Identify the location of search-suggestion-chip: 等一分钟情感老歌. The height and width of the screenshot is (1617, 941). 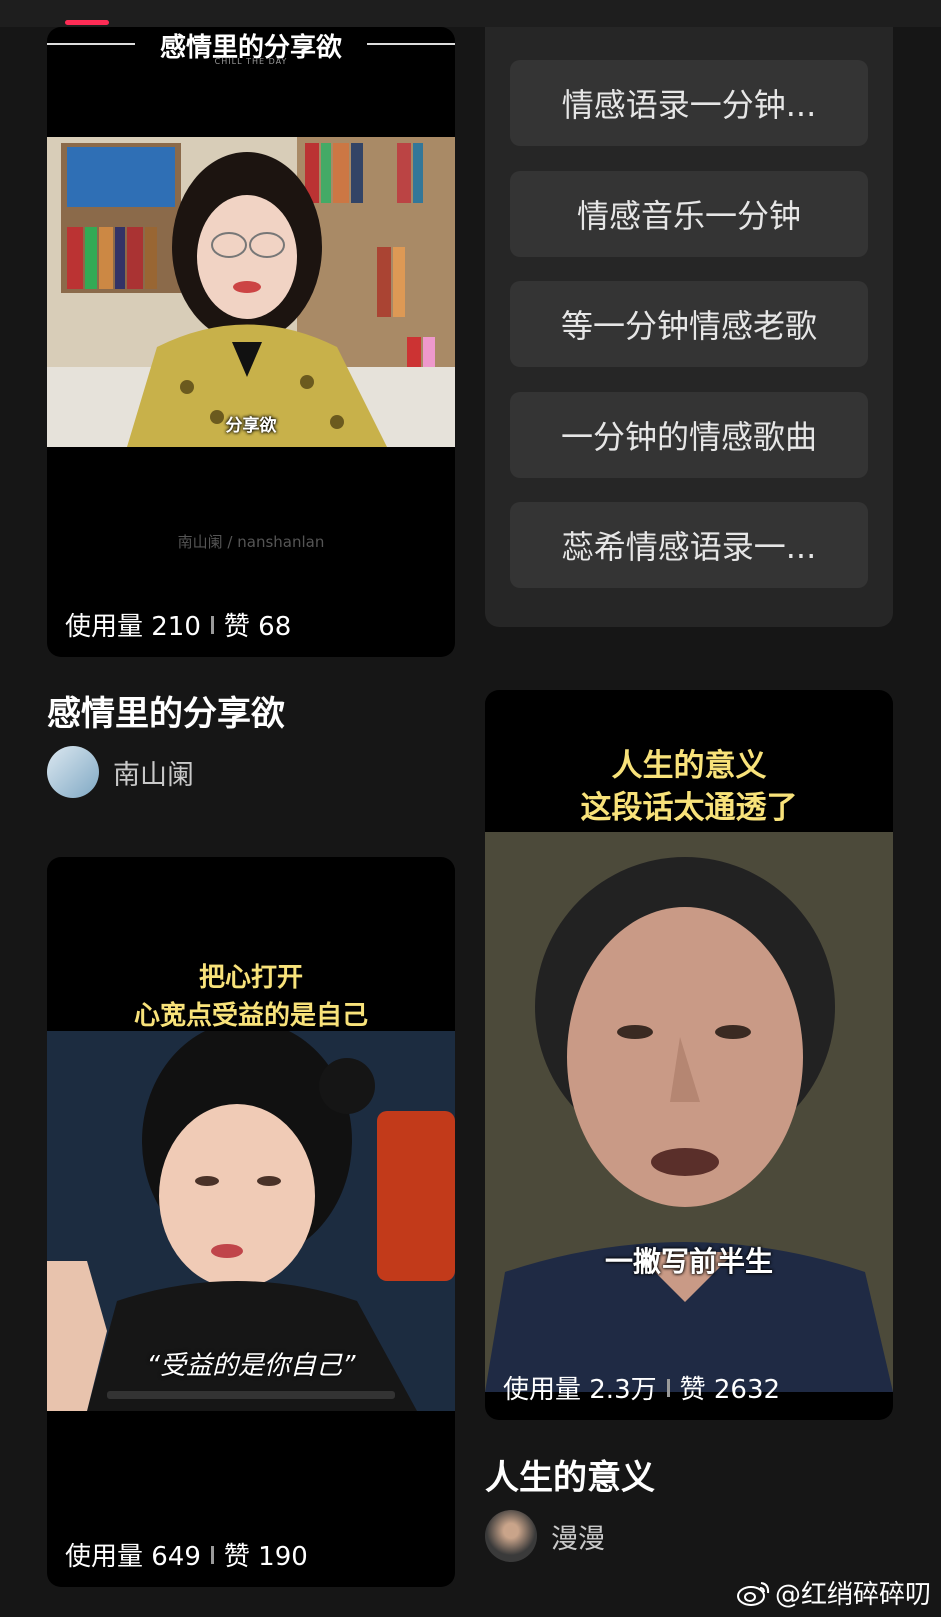
(689, 324).